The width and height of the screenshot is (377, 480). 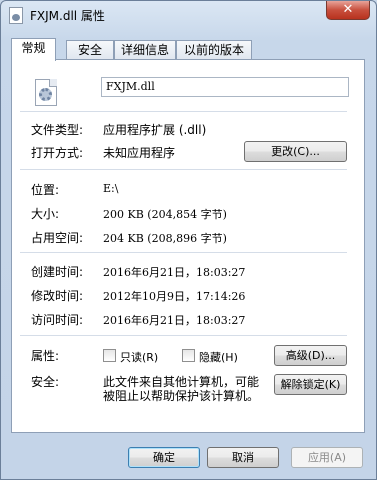 I want to click on location-value: E:\, so click(x=111, y=188).